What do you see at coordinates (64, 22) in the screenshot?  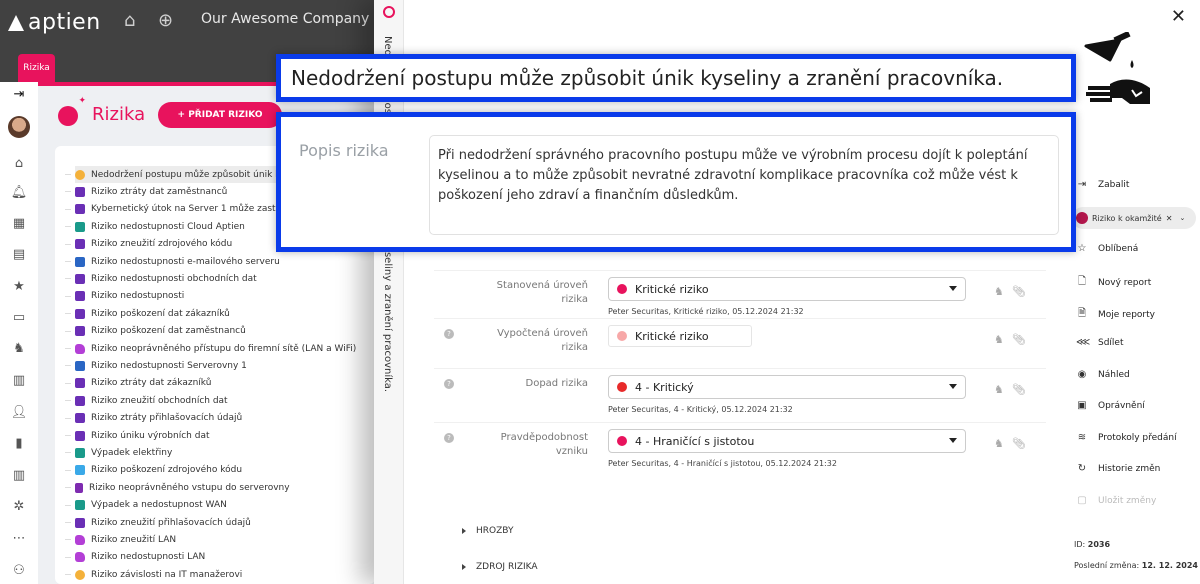 I see `logo-text: aptien` at bounding box center [64, 22].